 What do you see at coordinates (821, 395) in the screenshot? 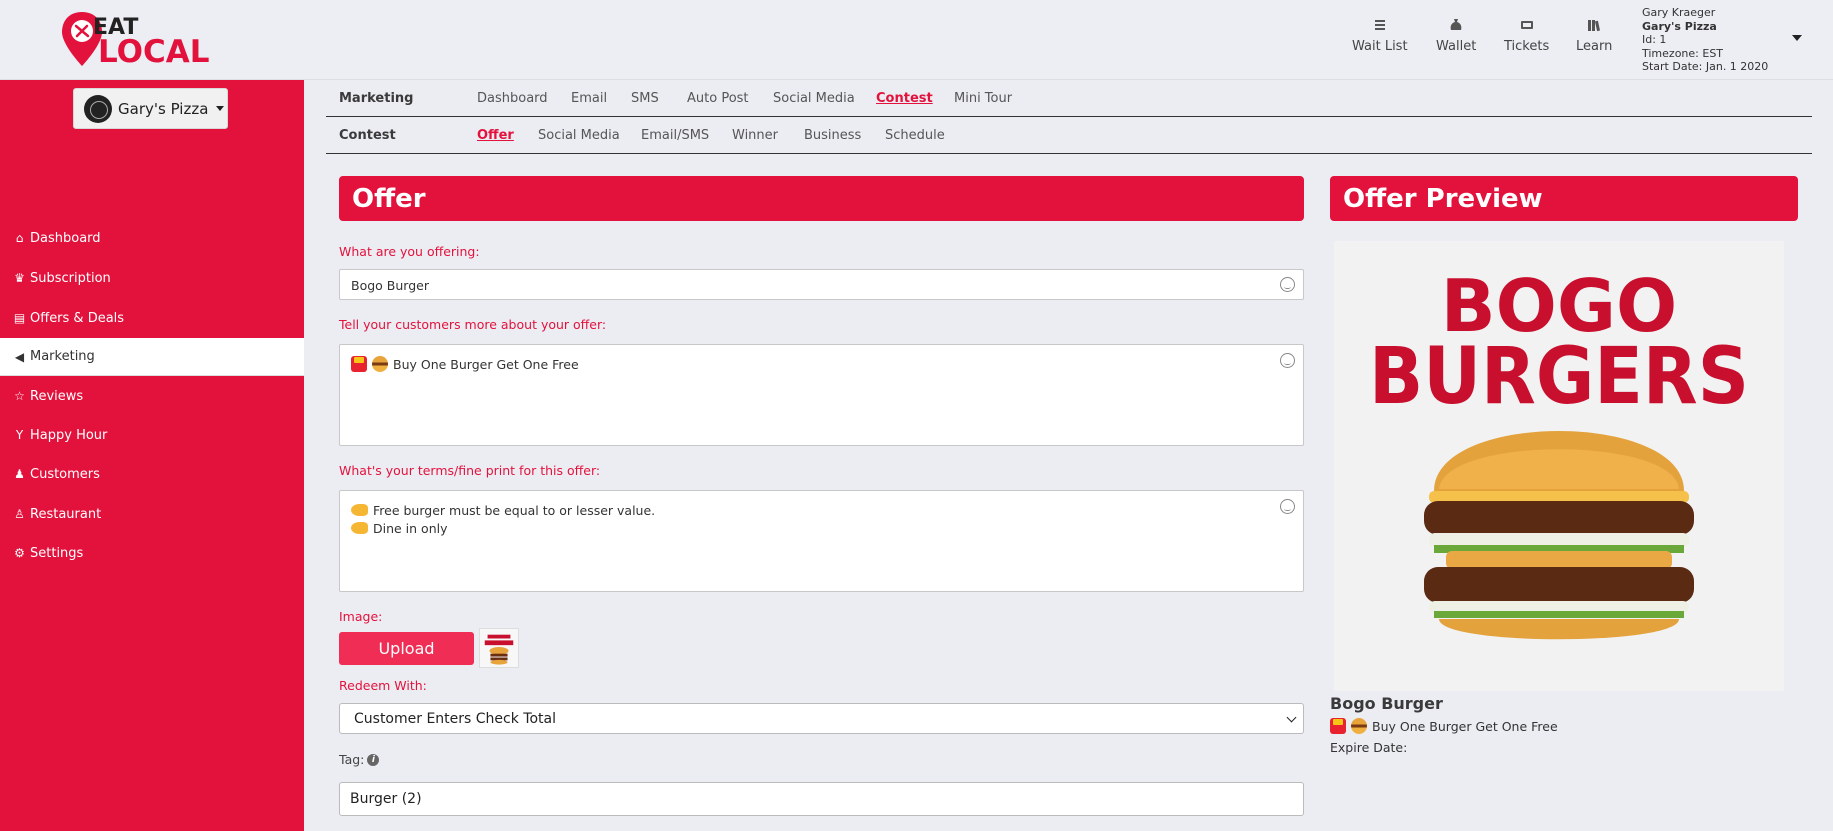
I see `description-textarea: Buy One Burger Get One Free` at bounding box center [821, 395].